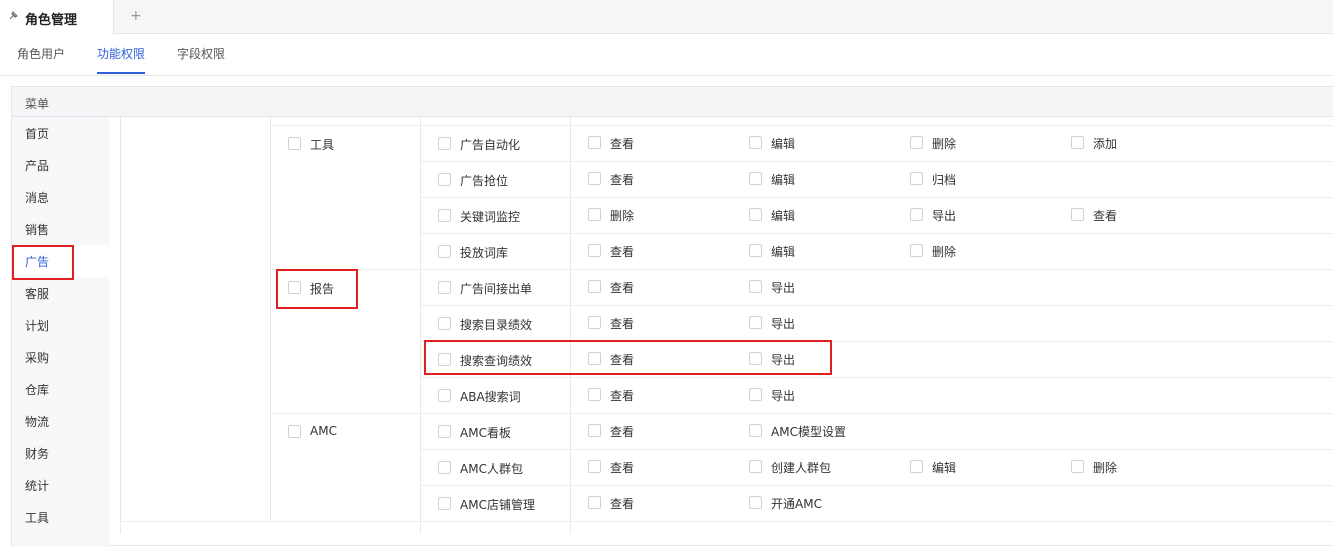  I want to click on tab-field-permissions: 字段权限, so click(201, 53).